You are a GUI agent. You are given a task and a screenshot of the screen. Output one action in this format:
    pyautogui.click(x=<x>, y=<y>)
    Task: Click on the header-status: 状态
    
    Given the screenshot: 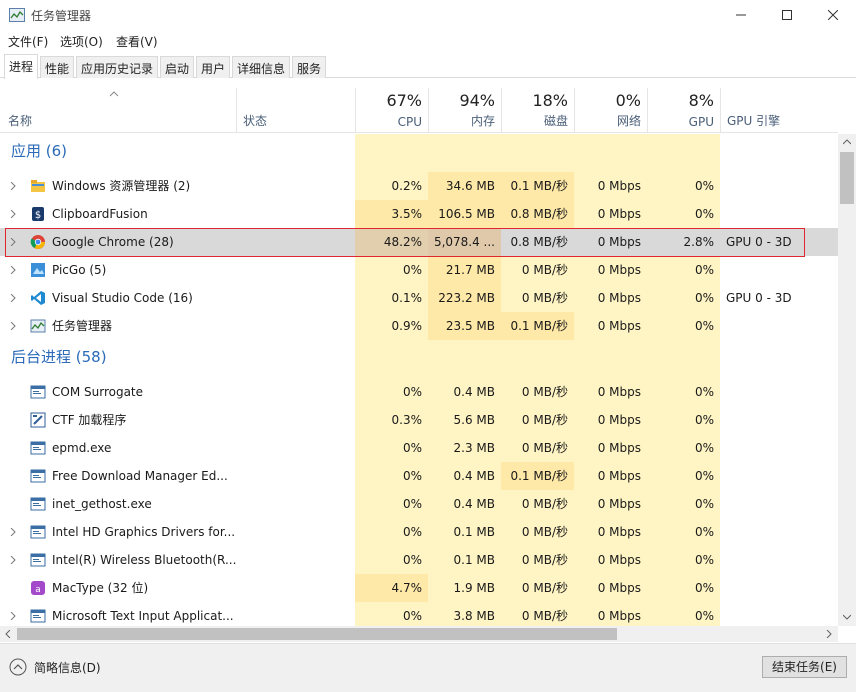 What is the action you would take?
    pyautogui.click(x=295, y=110)
    